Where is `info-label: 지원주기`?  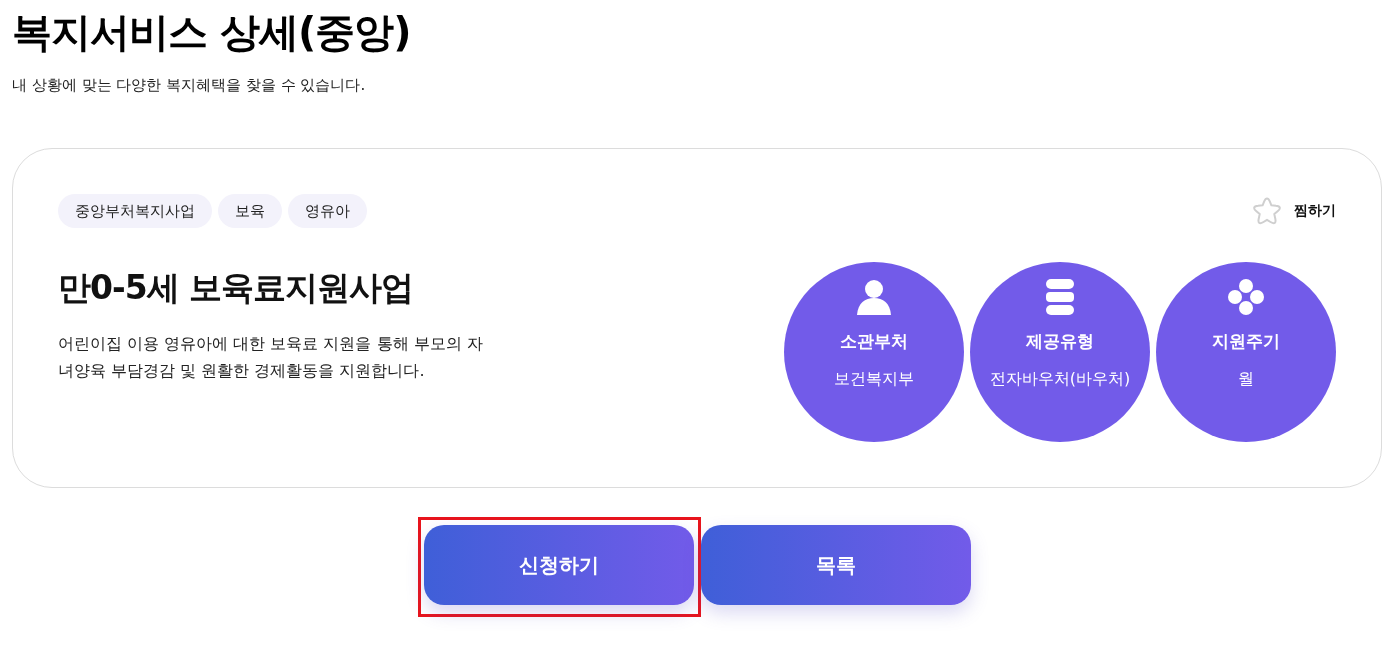
info-label: 지원주기 is located at coordinates (1246, 341).